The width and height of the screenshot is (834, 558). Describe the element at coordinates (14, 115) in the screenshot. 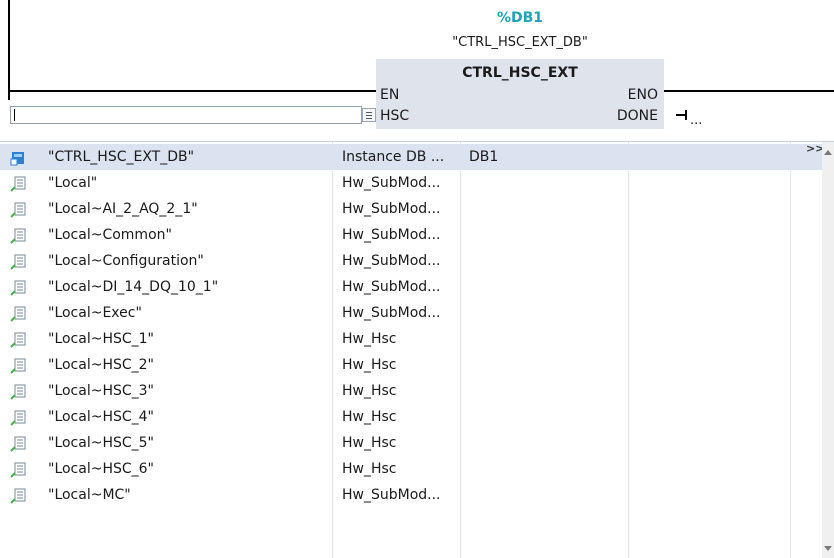

I see `text-caret` at that location.